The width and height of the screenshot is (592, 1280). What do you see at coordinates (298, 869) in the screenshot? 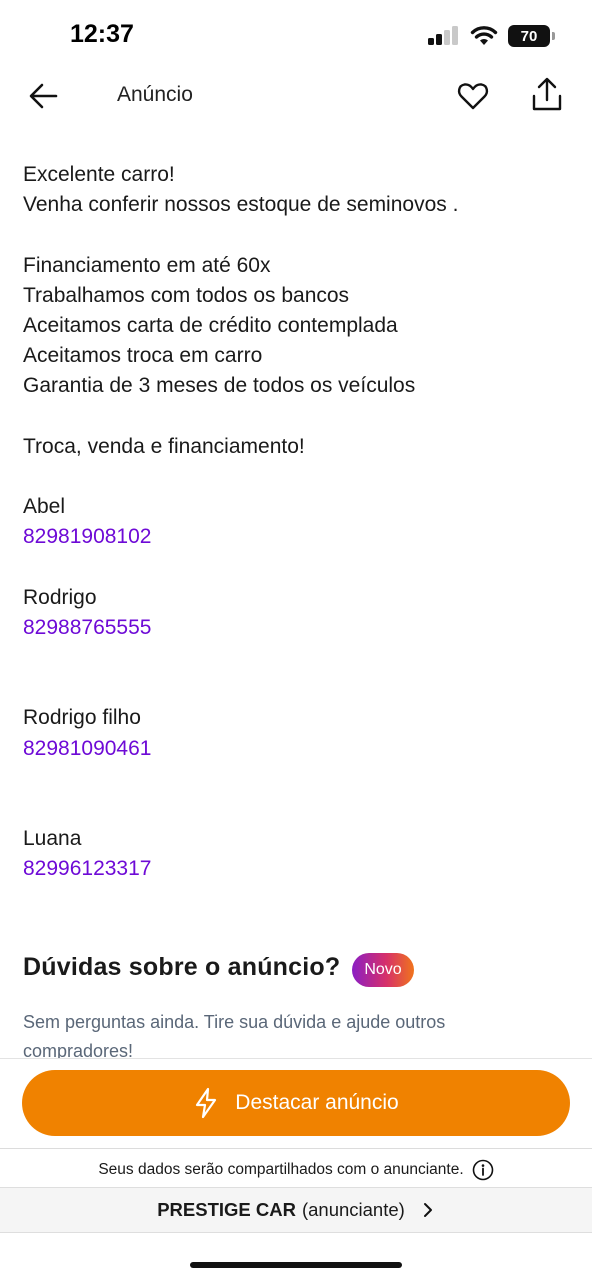
I see `contact-phone-link: 82996123317` at bounding box center [298, 869].